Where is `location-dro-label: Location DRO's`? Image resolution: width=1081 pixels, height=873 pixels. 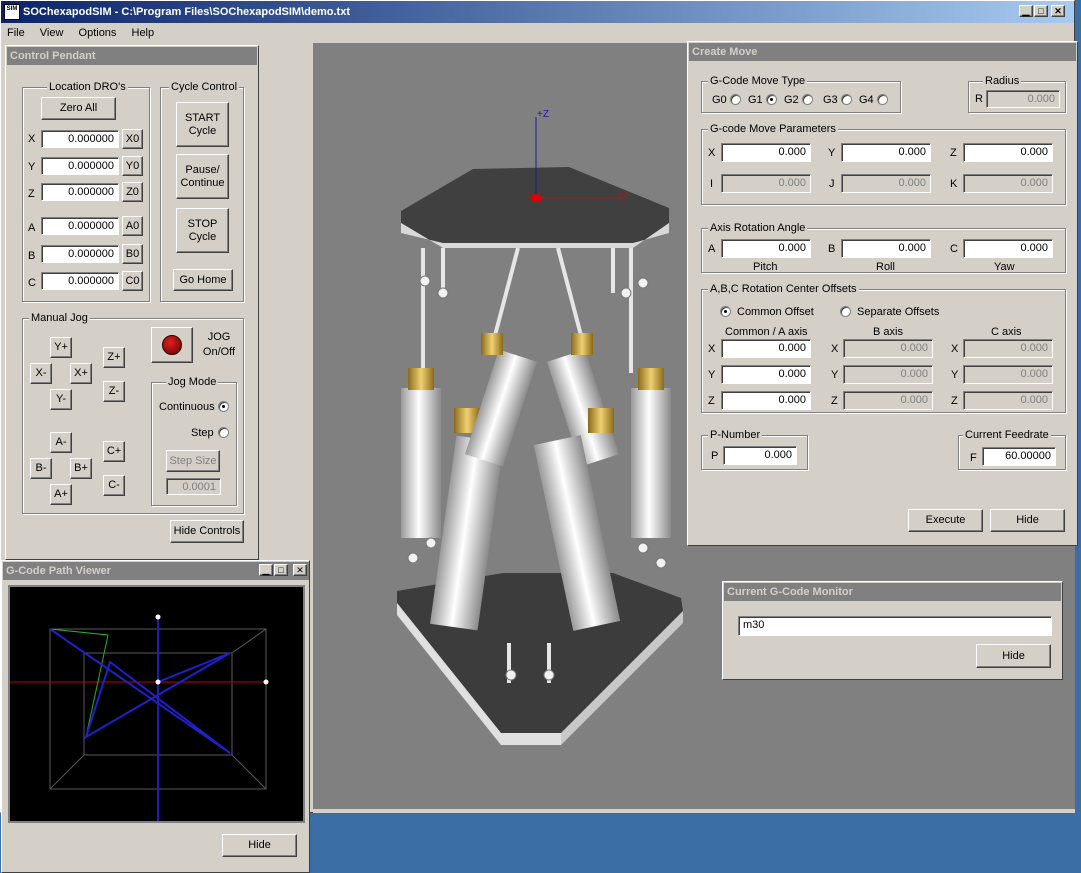
location-dro-label: Location DRO's is located at coordinates (87, 87).